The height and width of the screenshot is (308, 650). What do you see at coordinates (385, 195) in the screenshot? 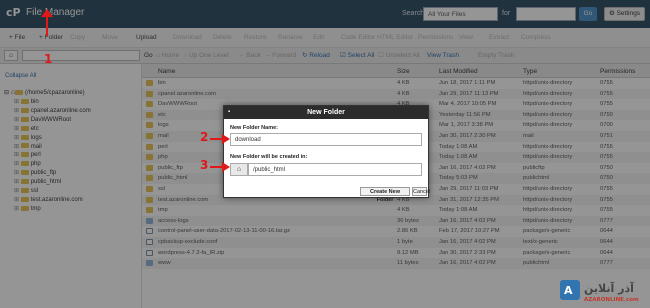
I see `create-folder-button: Create New Folder` at bounding box center [385, 195].